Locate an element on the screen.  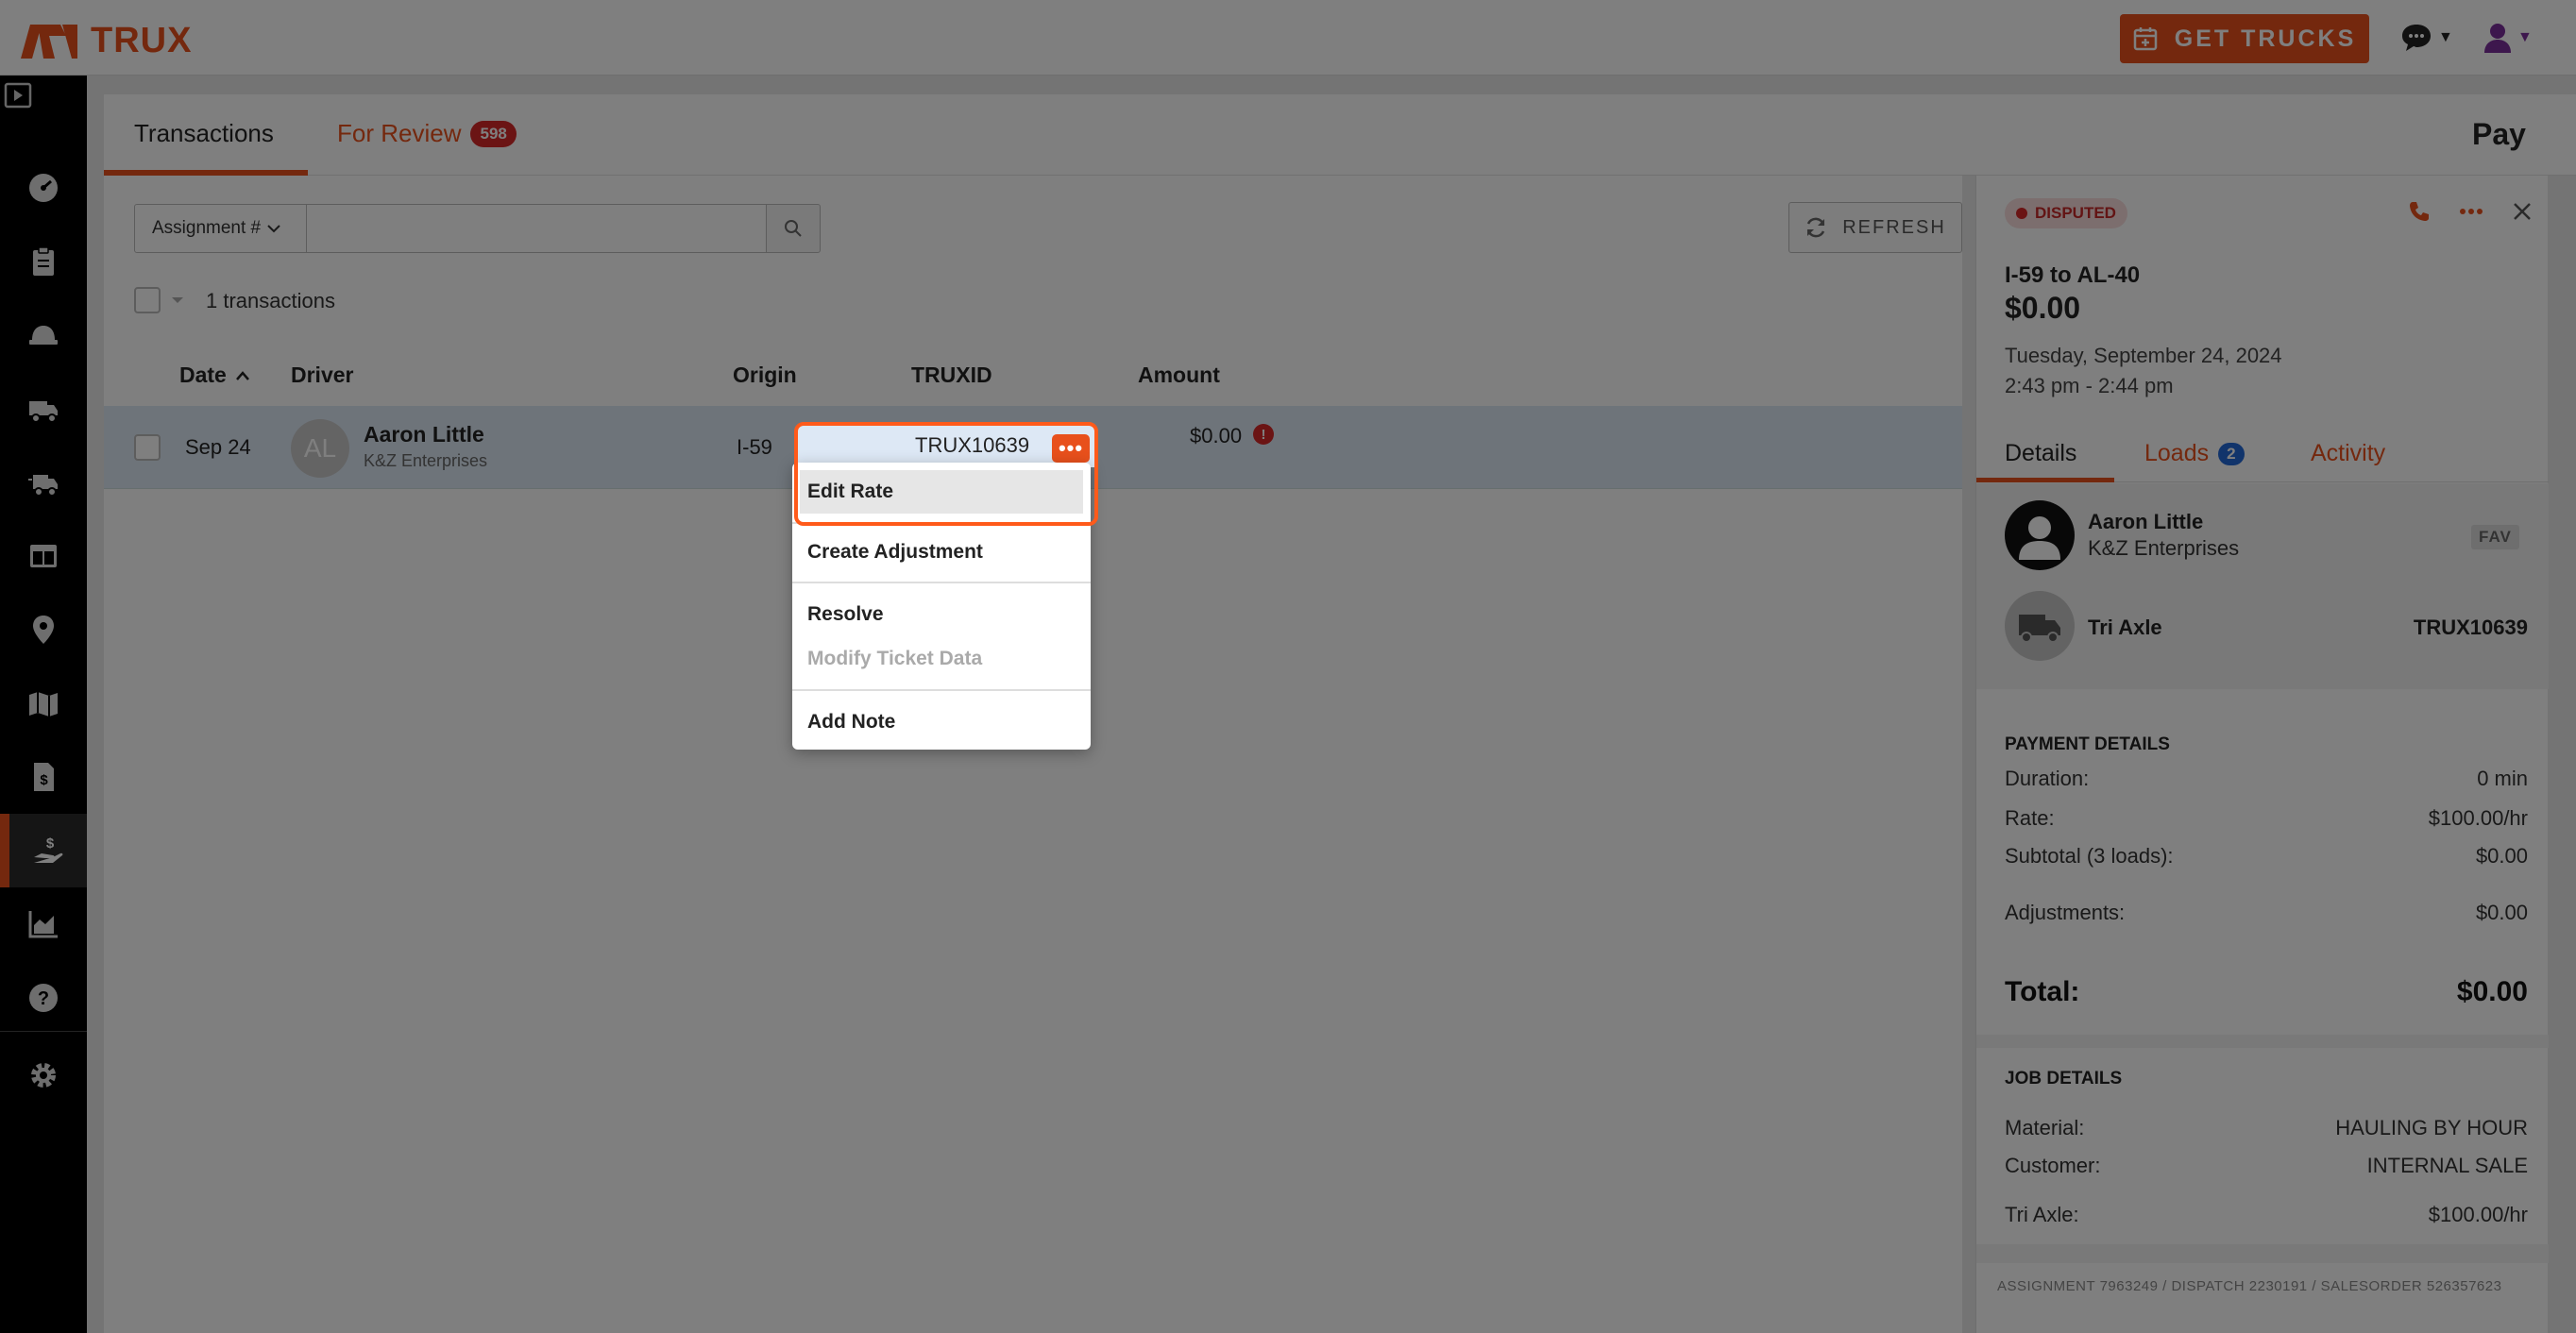
menu-item-add-note: Add Note is located at coordinates (941, 722).